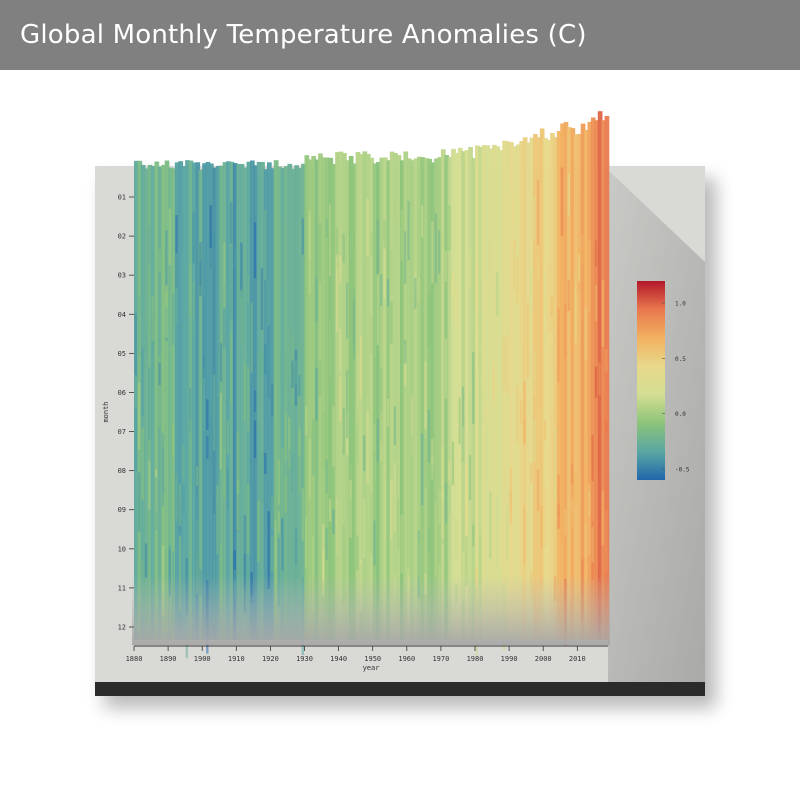  What do you see at coordinates (372, 659) in the screenshot?
I see `x-tick-label: 1950` at bounding box center [372, 659].